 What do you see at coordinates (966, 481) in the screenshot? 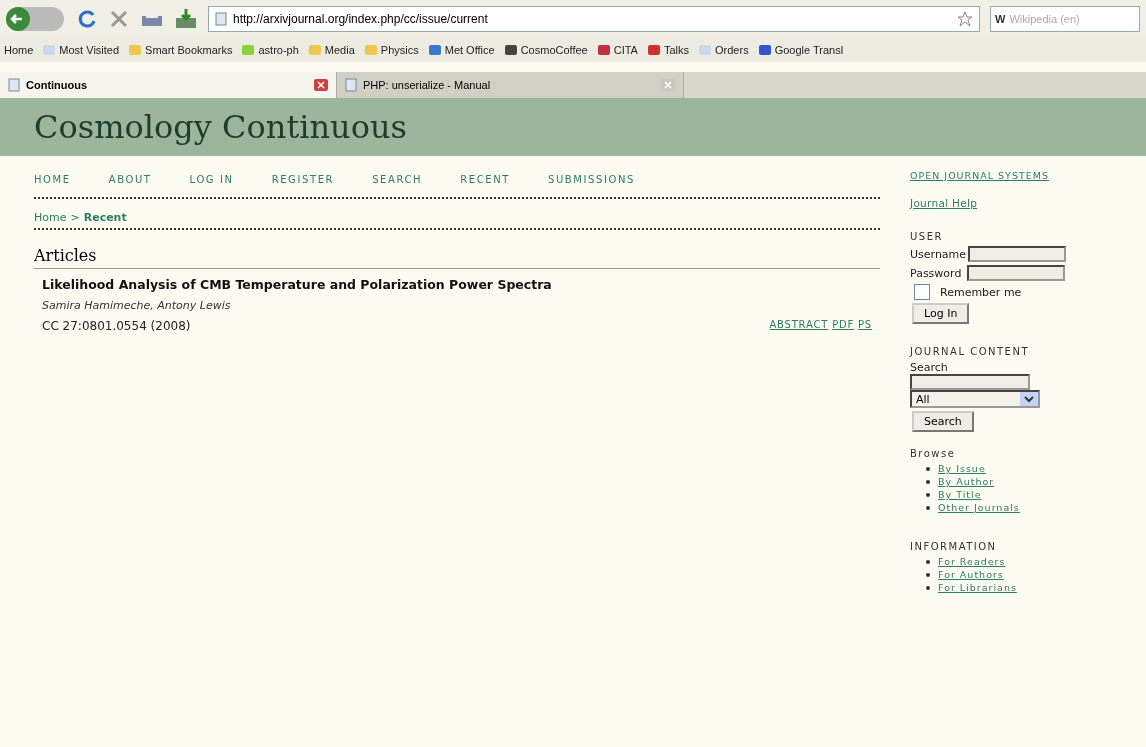
I see `browse-link: By Author` at bounding box center [966, 481].